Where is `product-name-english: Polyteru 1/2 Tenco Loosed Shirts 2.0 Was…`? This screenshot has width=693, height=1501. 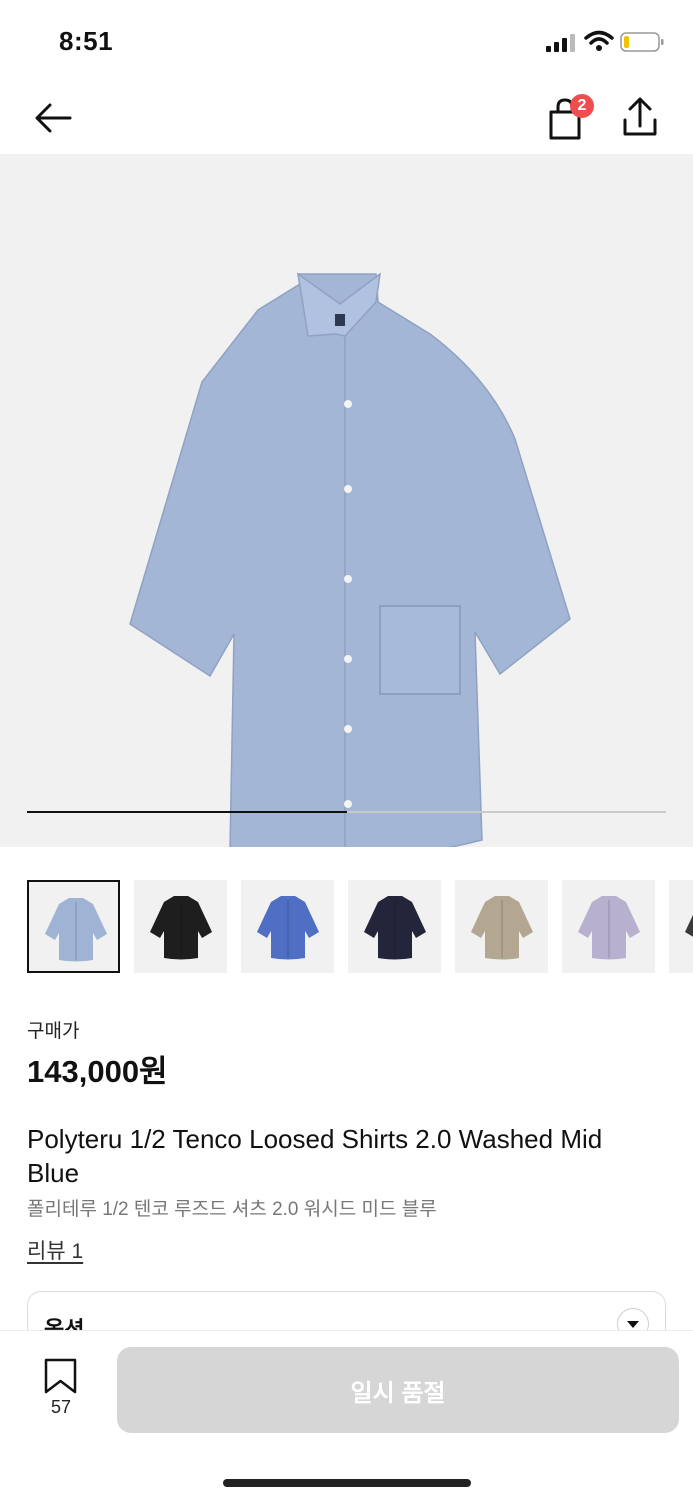
product-name-english: Polyteru 1/2 Tenco Loosed Shirts 2.0 Was… is located at coordinates (315, 1156).